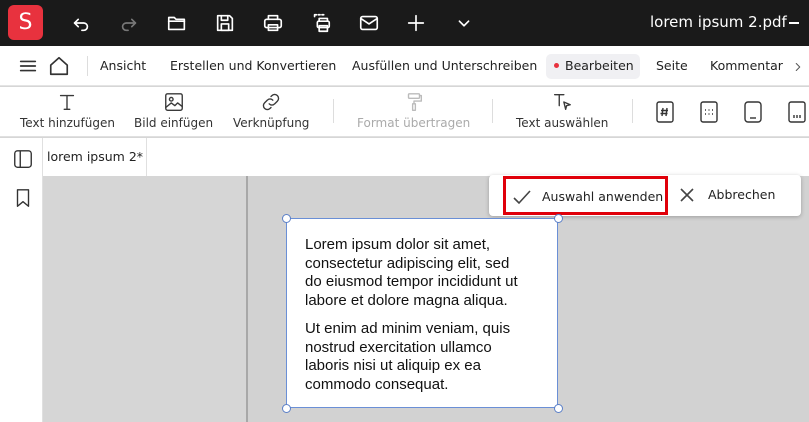 The image size is (809, 422). I want to click on save-icon, so click(225, 23).